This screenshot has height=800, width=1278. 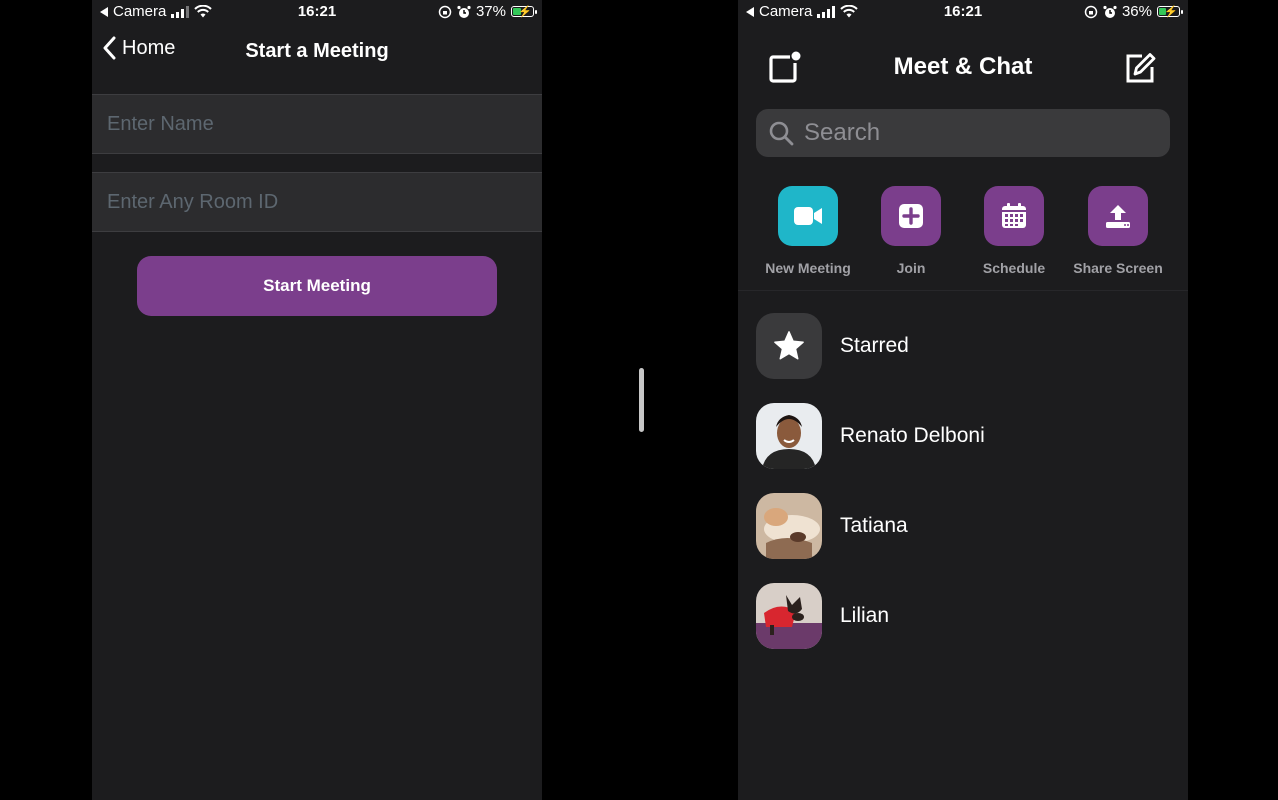 What do you see at coordinates (1136, 11) in the screenshot?
I see `battery-percent: 36%` at bounding box center [1136, 11].